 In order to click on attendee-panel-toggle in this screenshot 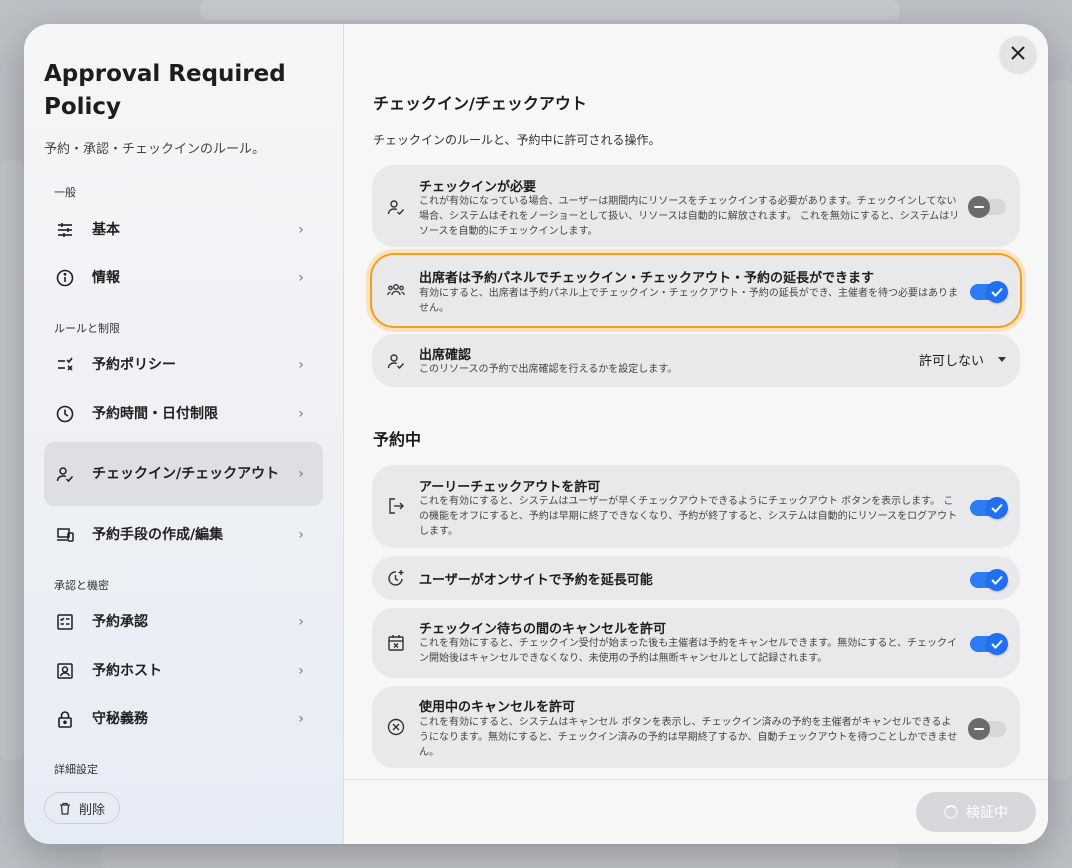, I will do `click(989, 292)`.